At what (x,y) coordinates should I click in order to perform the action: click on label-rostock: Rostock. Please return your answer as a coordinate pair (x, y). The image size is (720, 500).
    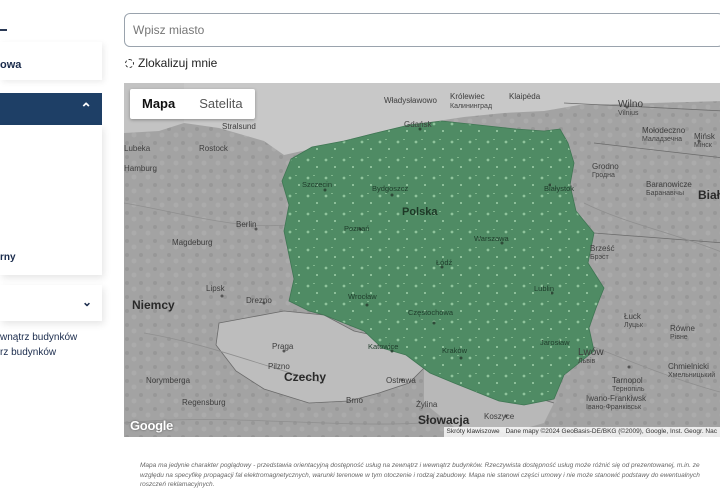
    Looking at the image, I should click on (214, 148).